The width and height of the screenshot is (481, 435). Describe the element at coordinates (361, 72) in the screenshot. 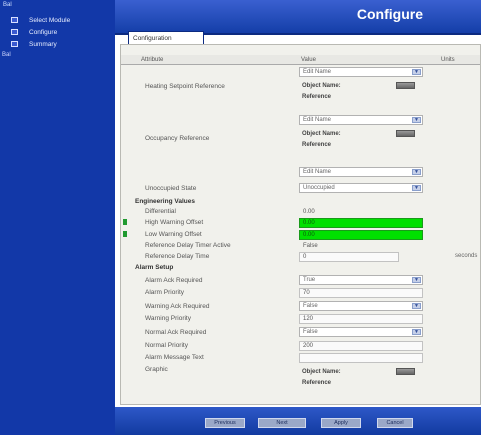

I see `heating-ref-mode-select: Edit Name ▼` at that location.